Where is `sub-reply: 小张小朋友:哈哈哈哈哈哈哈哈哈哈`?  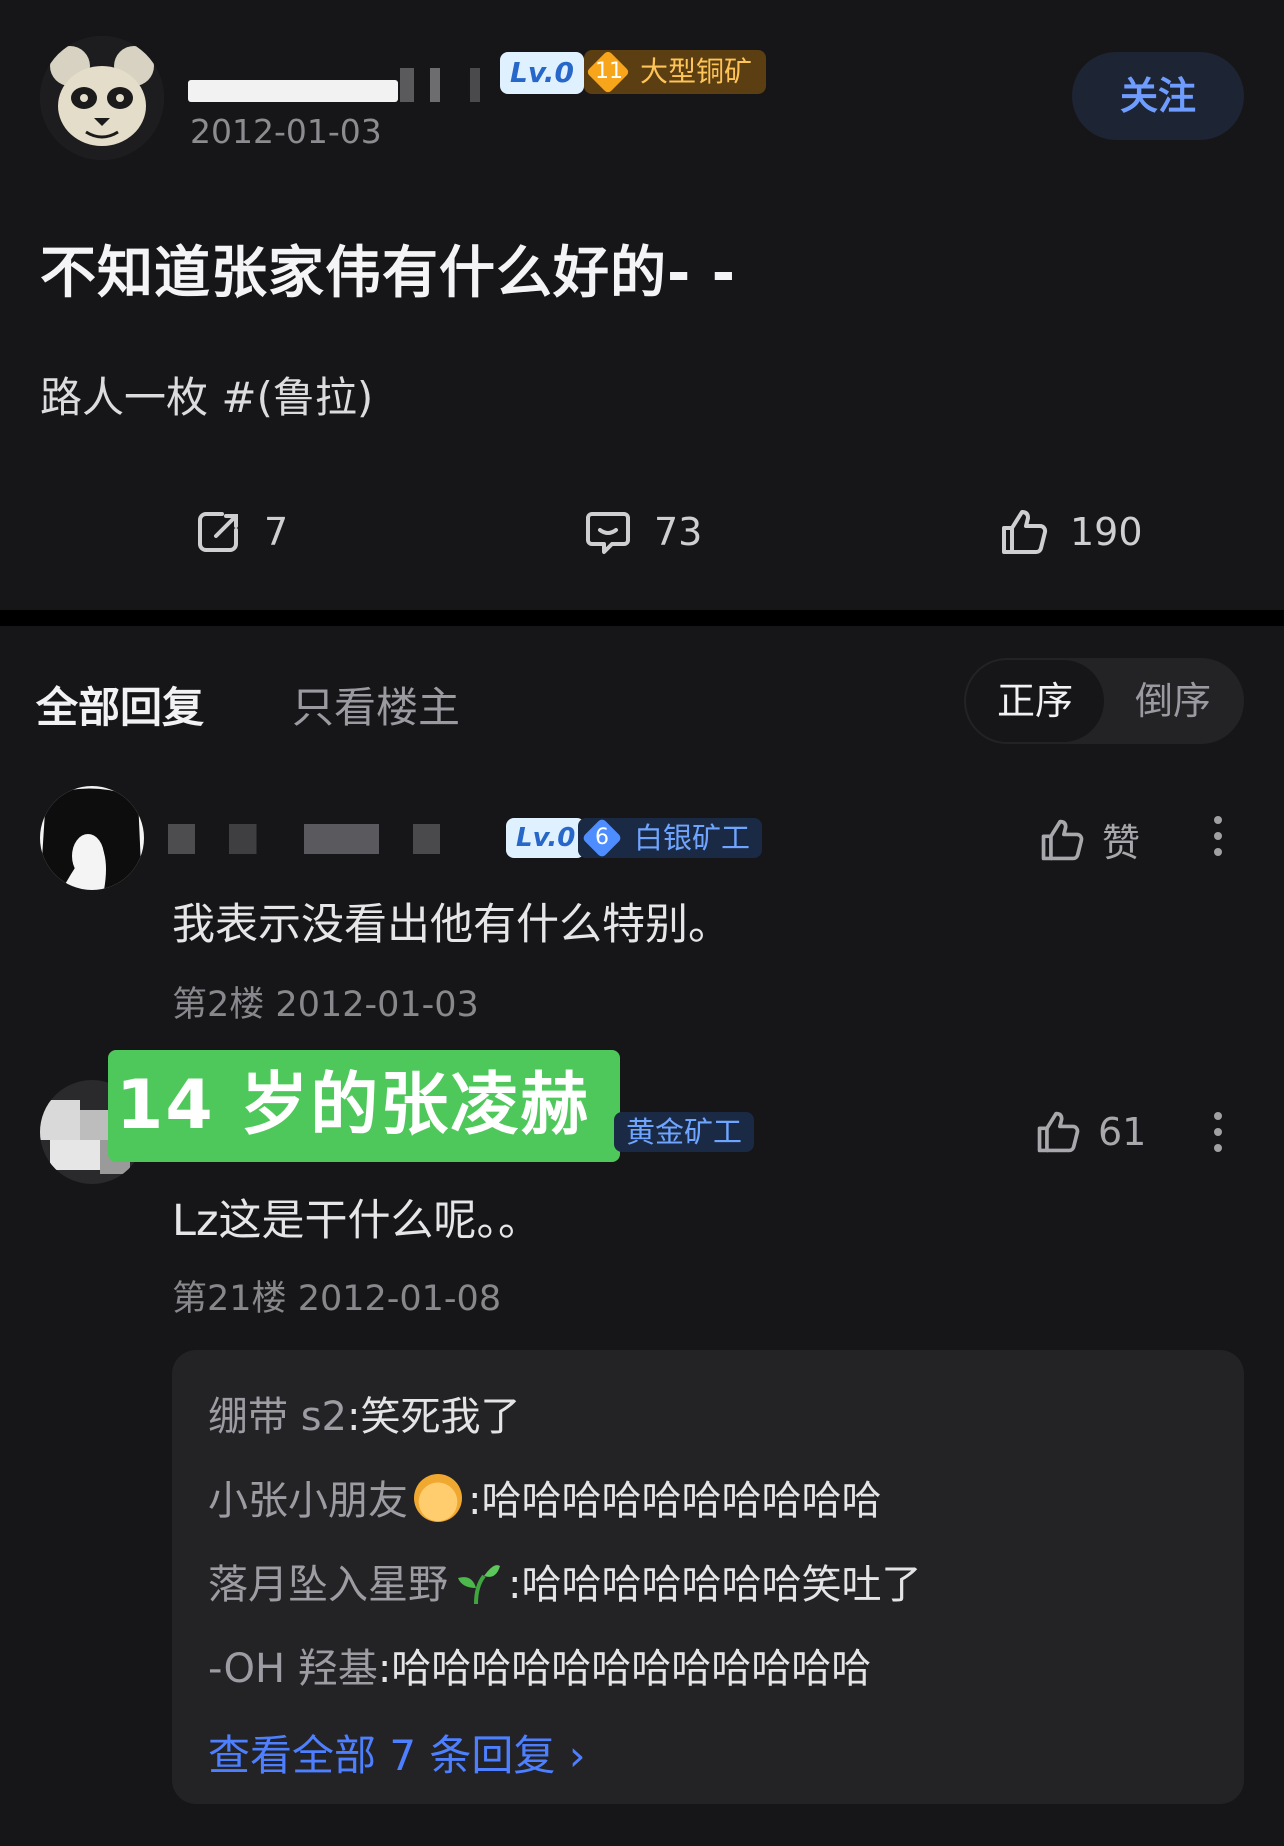
sub-reply: 小张小朋友:哈哈哈哈哈哈哈哈哈哈 is located at coordinates (544, 1497).